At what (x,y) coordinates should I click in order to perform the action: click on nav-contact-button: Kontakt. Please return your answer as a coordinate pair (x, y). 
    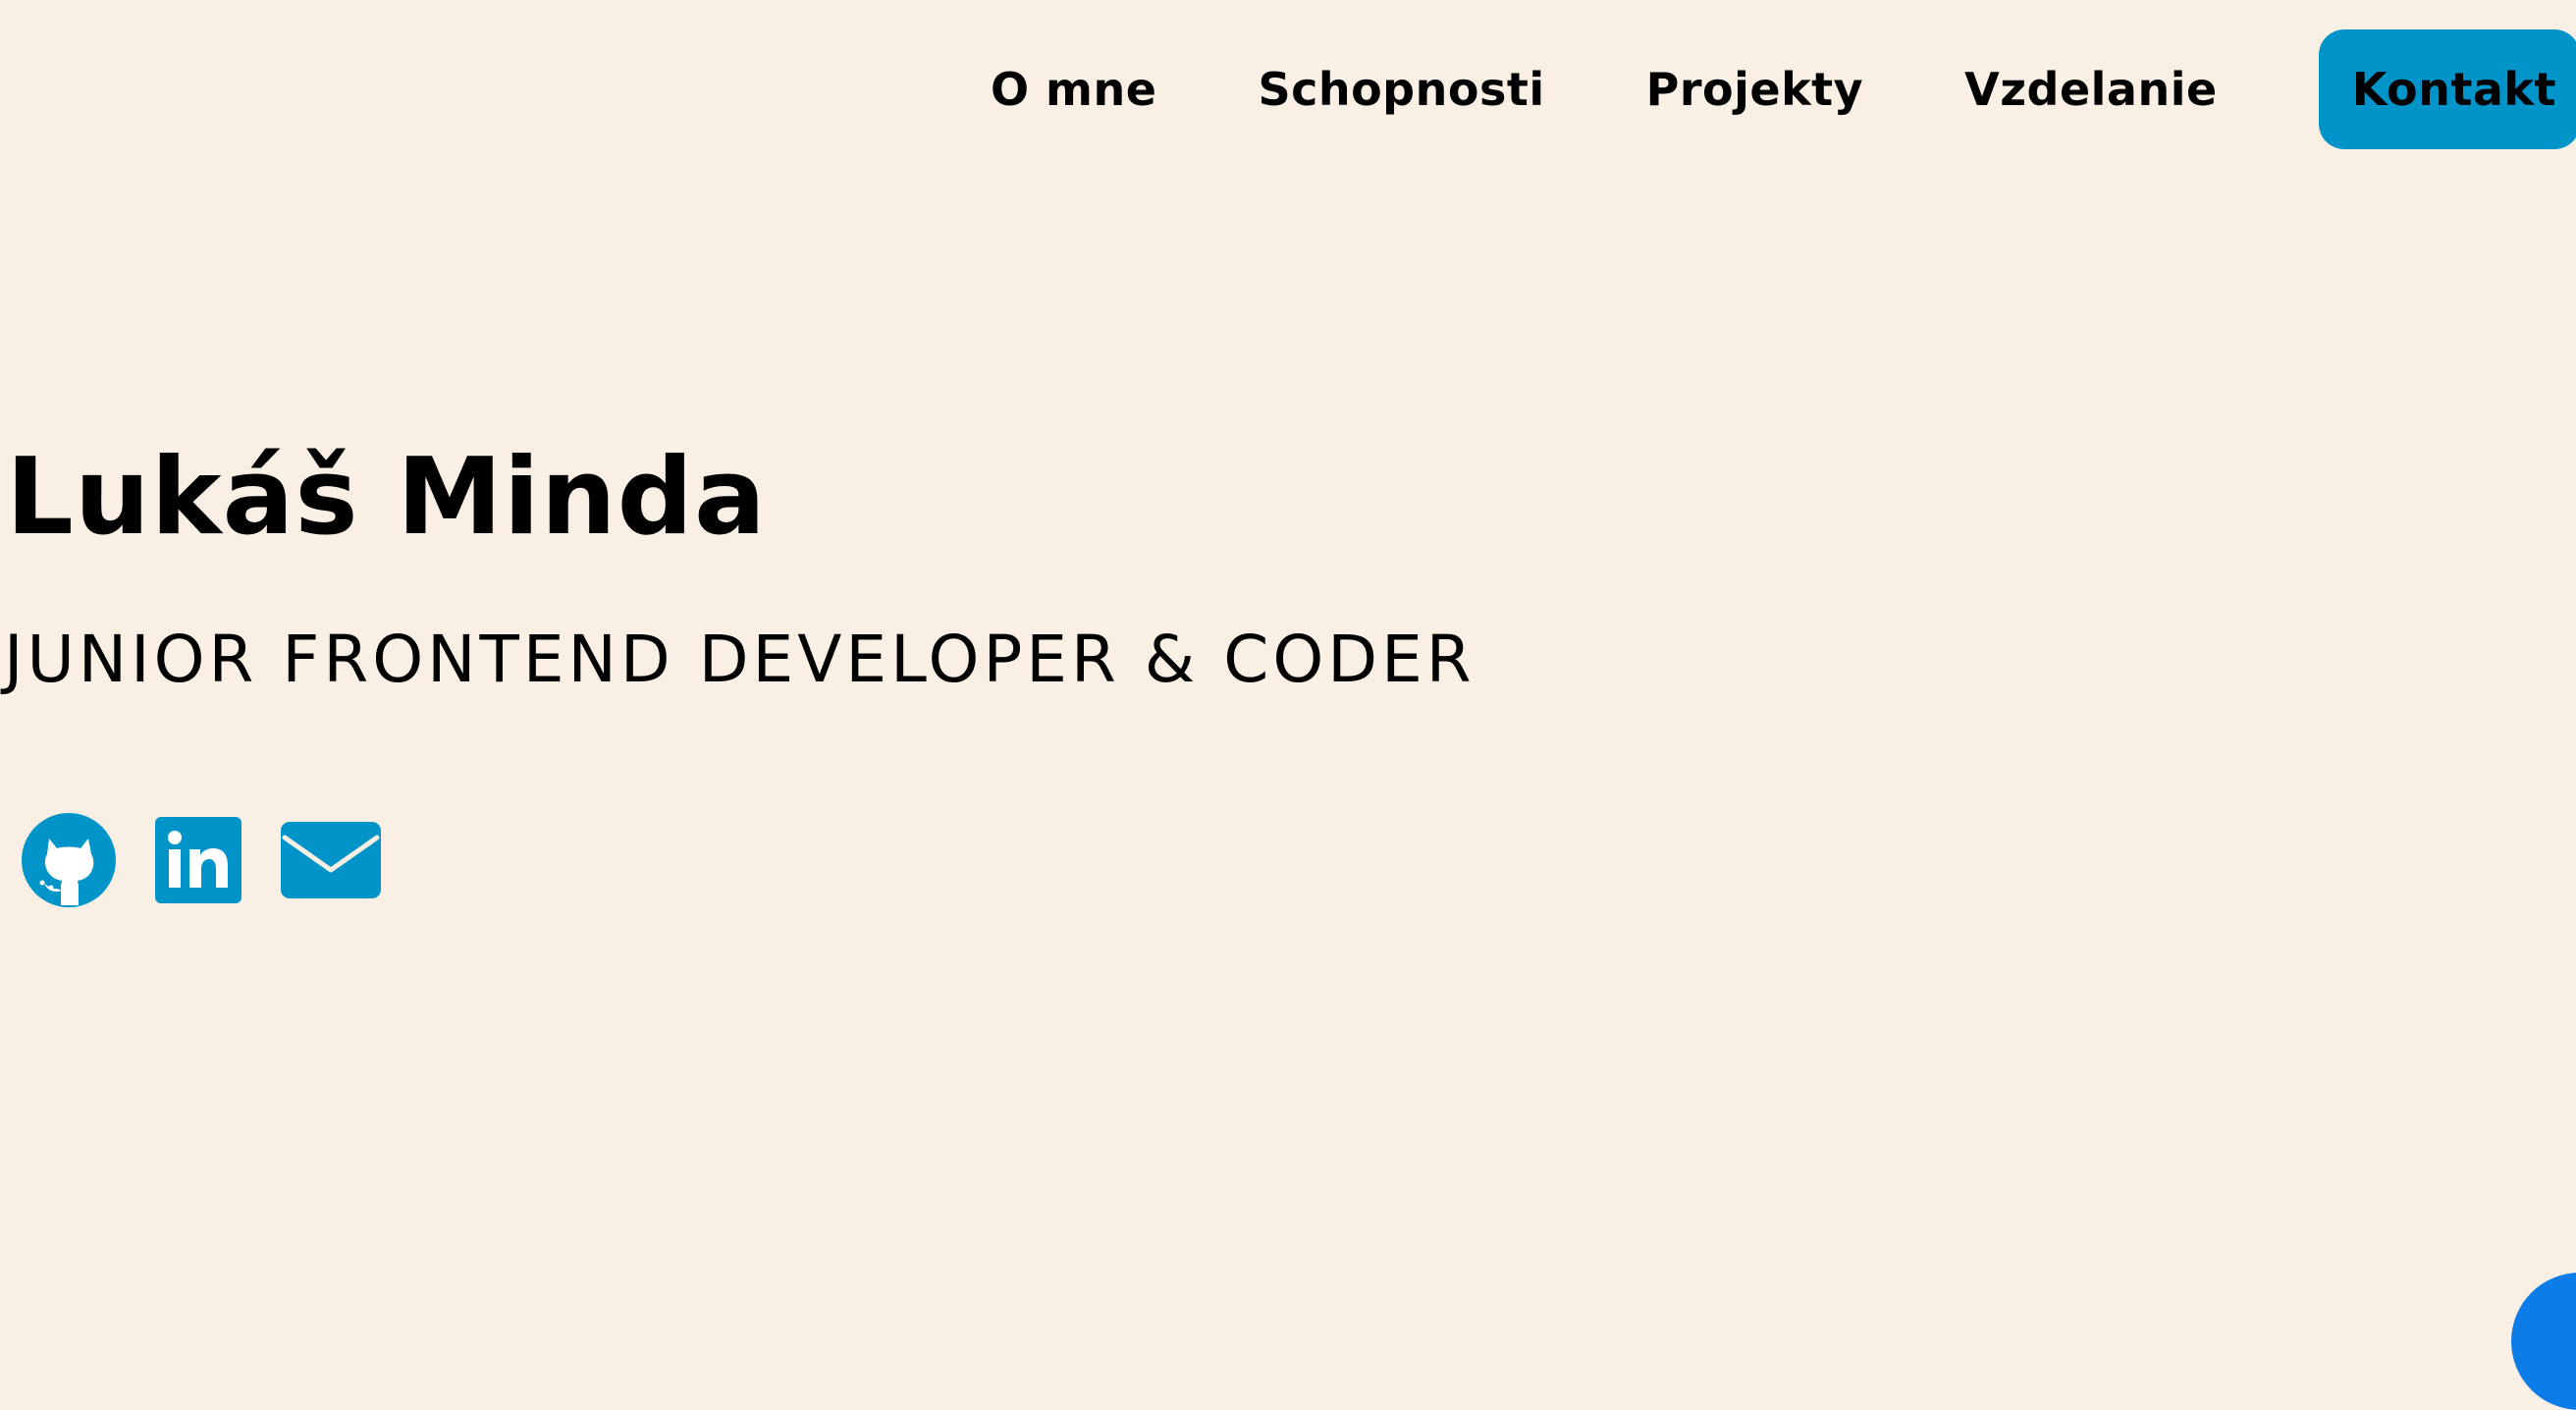
    Looking at the image, I should click on (2447, 89).